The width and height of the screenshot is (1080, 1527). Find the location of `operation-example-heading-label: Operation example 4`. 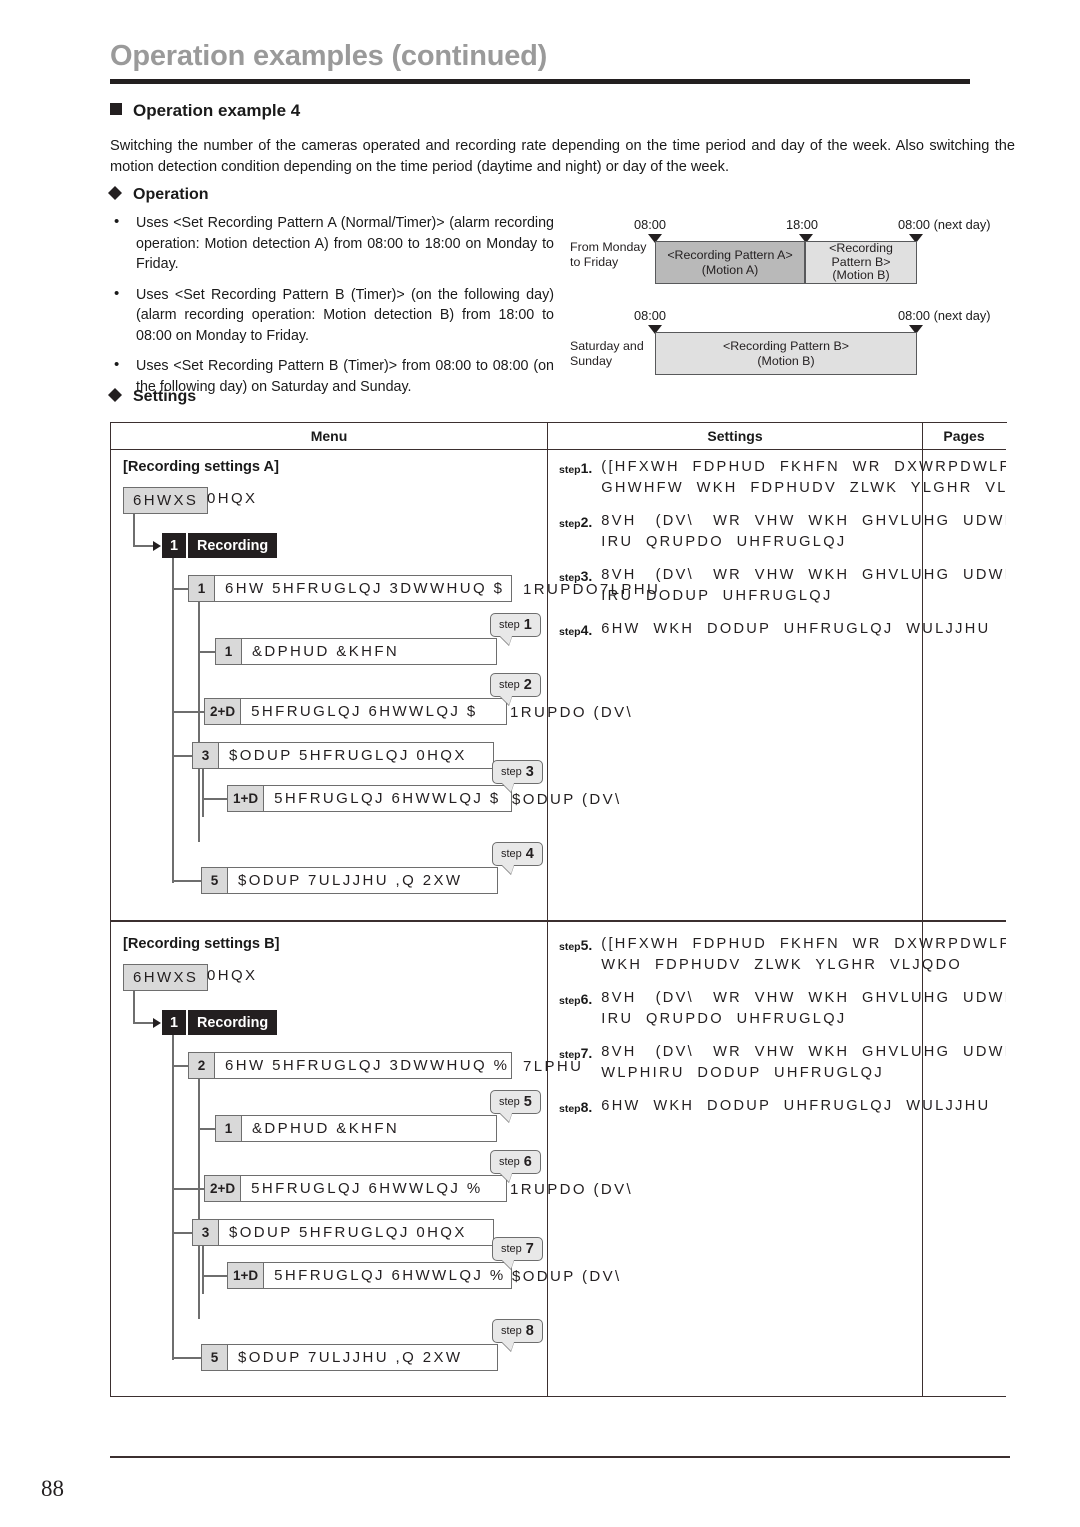

operation-example-heading-label: Operation example 4 is located at coordinates (217, 110).